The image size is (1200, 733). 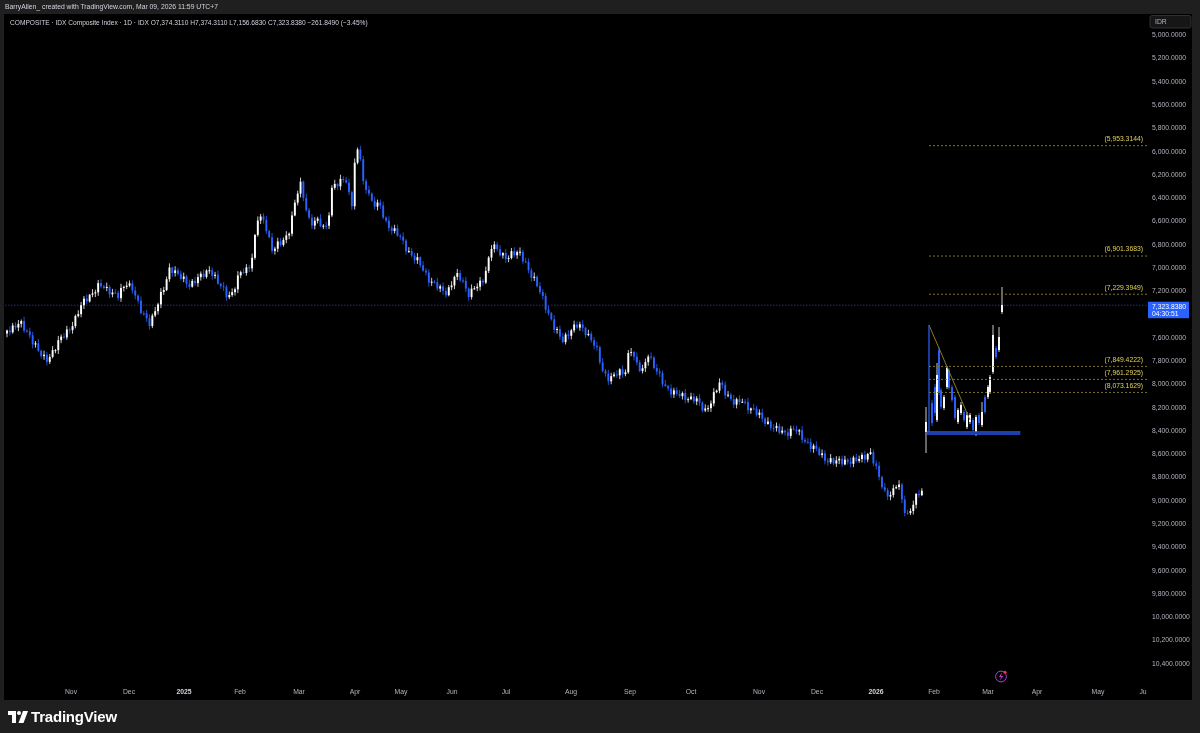 What do you see at coordinates (74, 716) in the screenshot?
I see `brand-name: TradingView` at bounding box center [74, 716].